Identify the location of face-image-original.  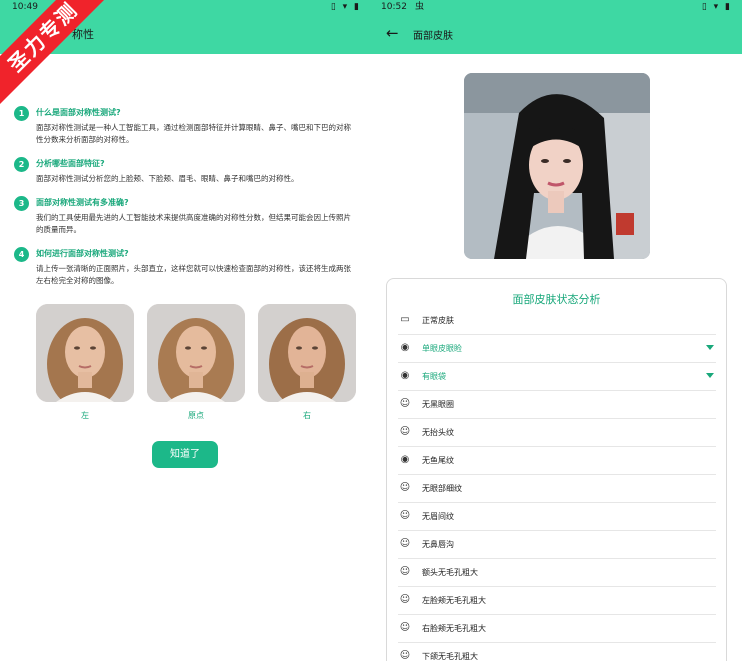
(196, 353).